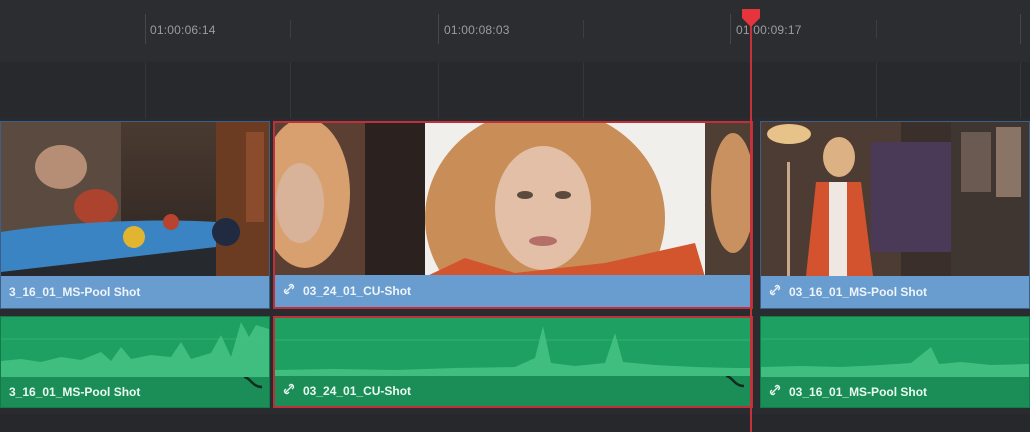 This screenshot has height=432, width=1030. Describe the element at coordinates (183, 30) in the screenshot. I see `timecode-label: 01:00:06:14` at that location.